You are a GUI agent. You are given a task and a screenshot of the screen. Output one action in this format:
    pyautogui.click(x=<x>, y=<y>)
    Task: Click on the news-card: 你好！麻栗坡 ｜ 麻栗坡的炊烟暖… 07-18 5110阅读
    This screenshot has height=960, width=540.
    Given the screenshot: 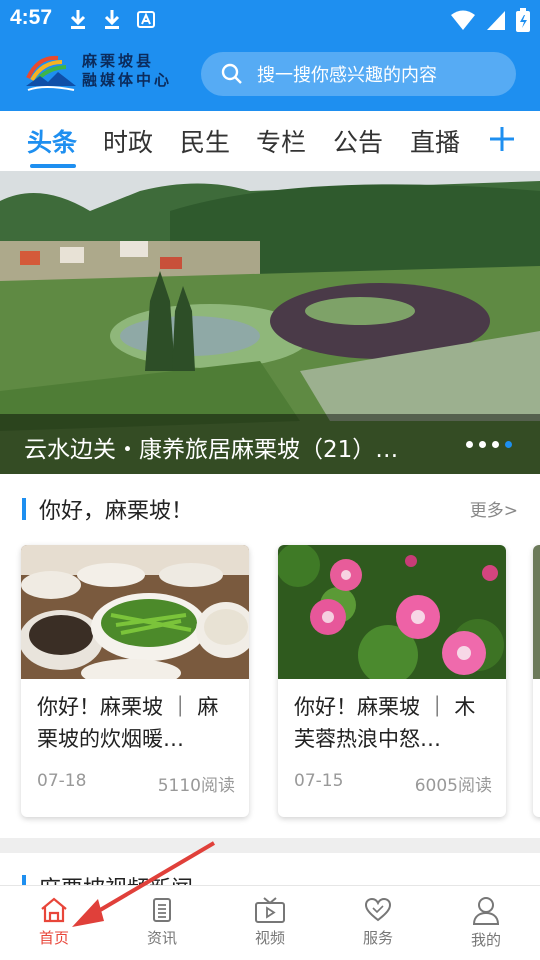 What is the action you would take?
    pyautogui.click(x=135, y=681)
    